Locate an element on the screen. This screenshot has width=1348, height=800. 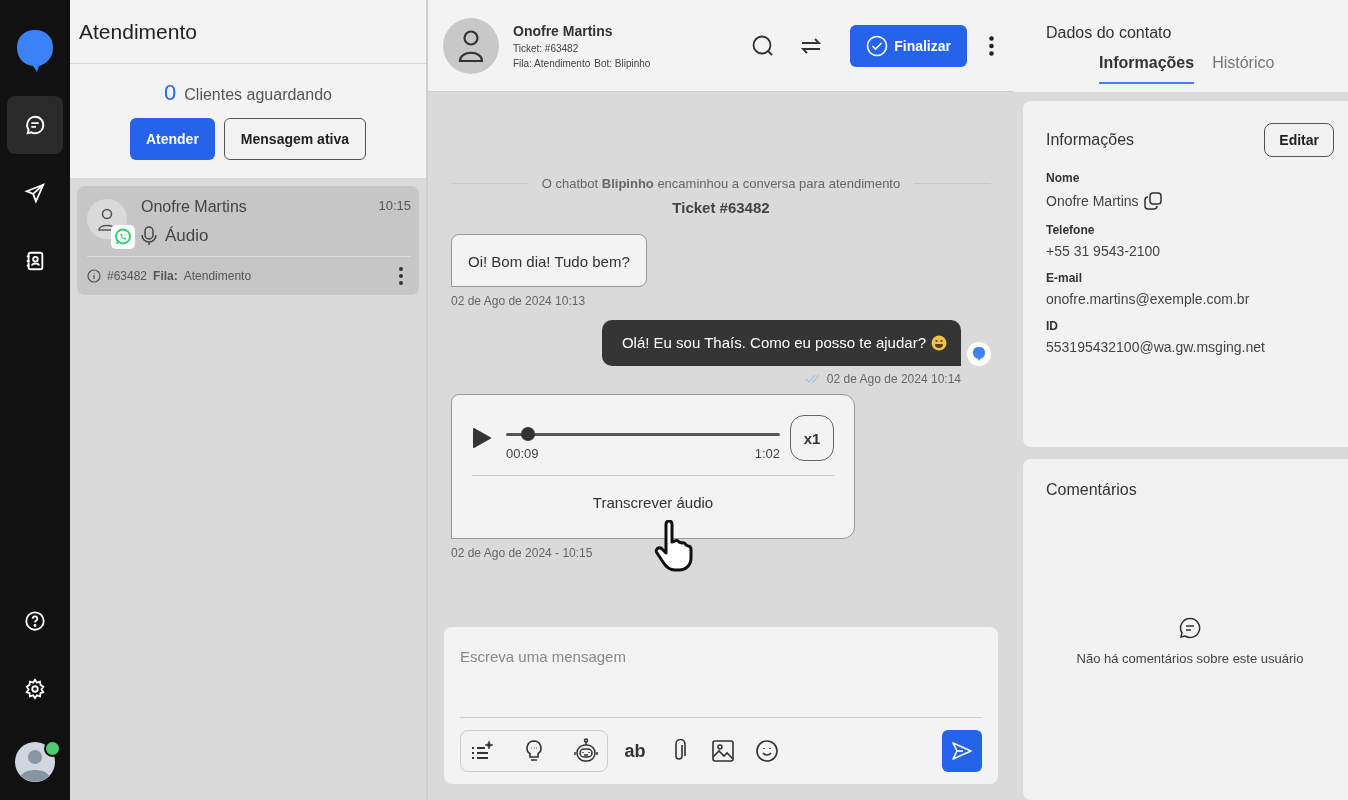
field-value: 553195432100@wa.gw.msging.net is located at coordinates (1155, 347).